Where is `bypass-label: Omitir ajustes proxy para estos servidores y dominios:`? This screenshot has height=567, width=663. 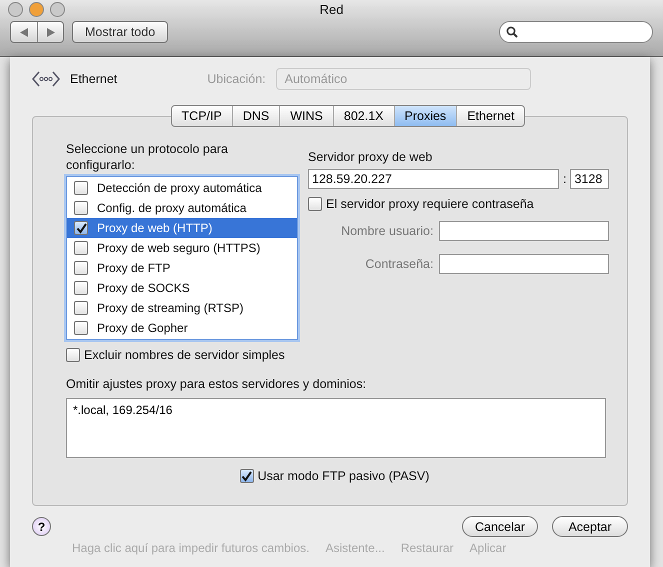
bypass-label: Omitir ajustes proxy para estos servidores y dominios: is located at coordinates (217, 384).